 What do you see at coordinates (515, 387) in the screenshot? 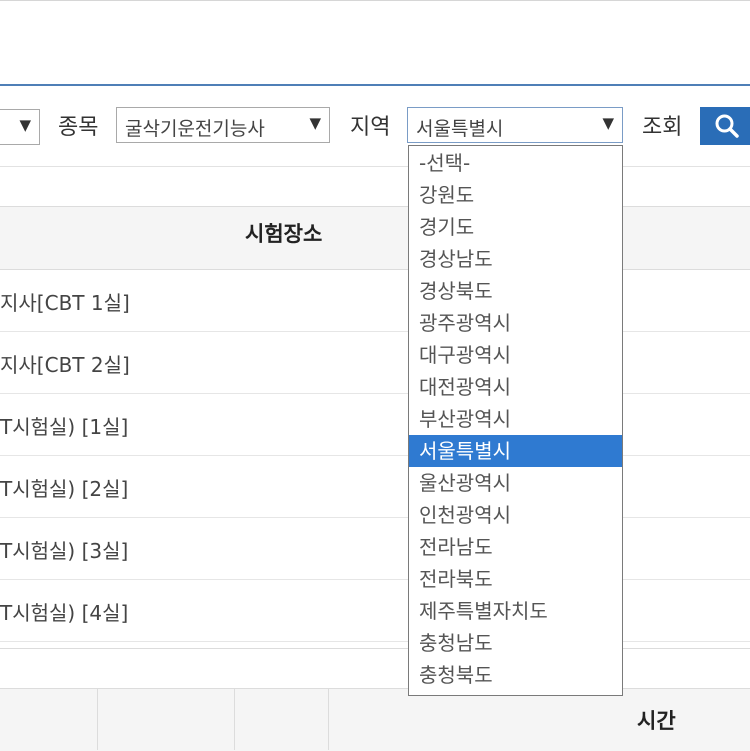
I see `dropdown-option: 대전광역시` at bounding box center [515, 387].